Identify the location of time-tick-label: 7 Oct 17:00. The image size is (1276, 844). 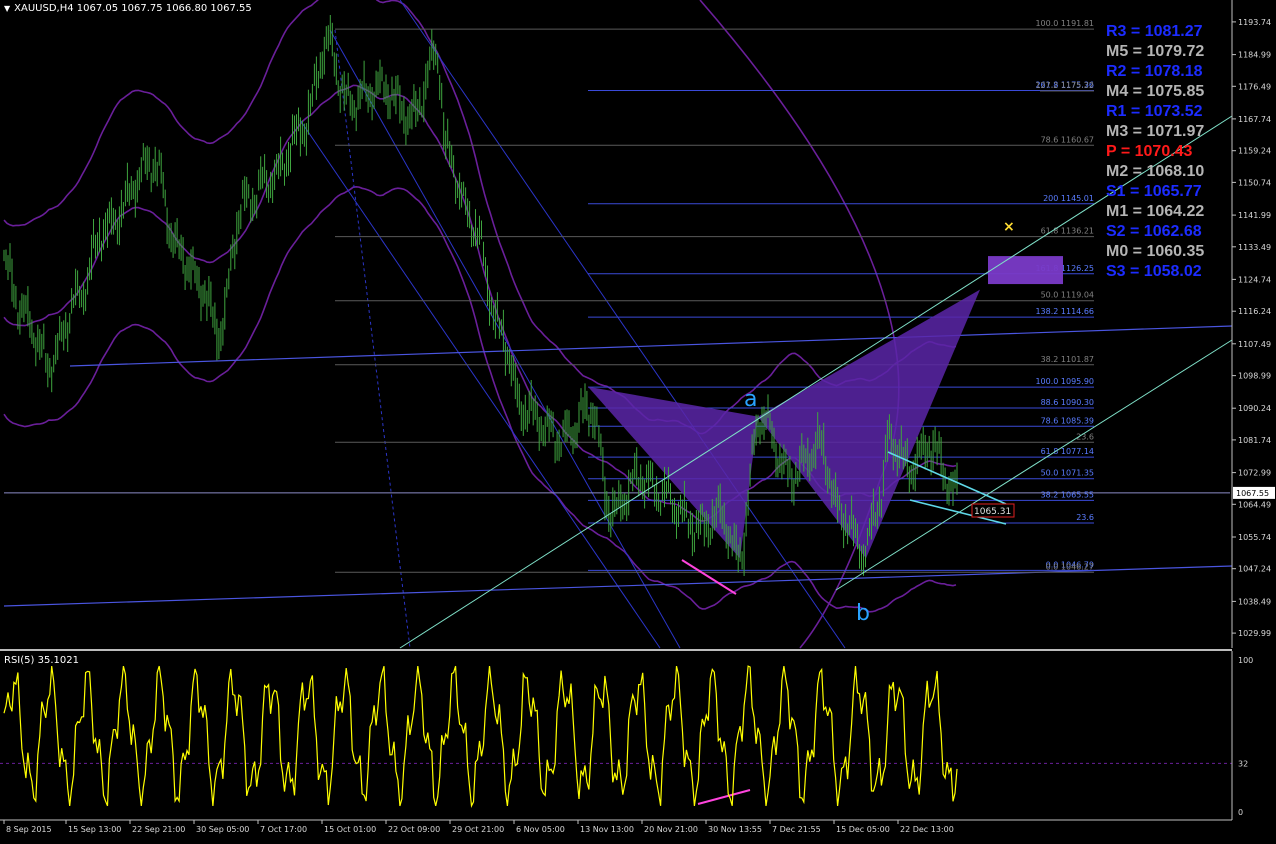
(283, 829).